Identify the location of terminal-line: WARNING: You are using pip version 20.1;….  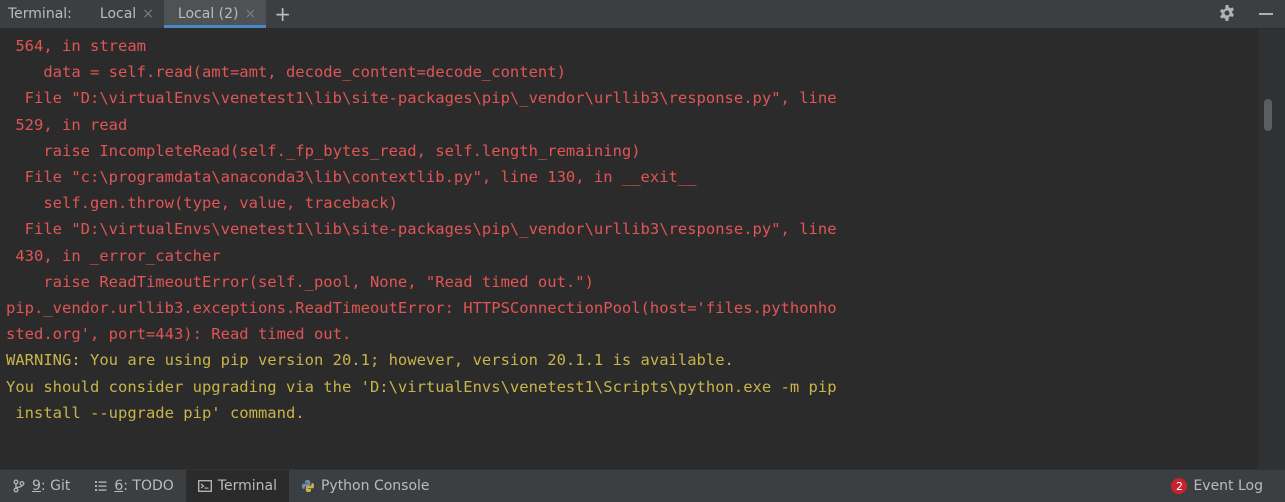
(370, 360).